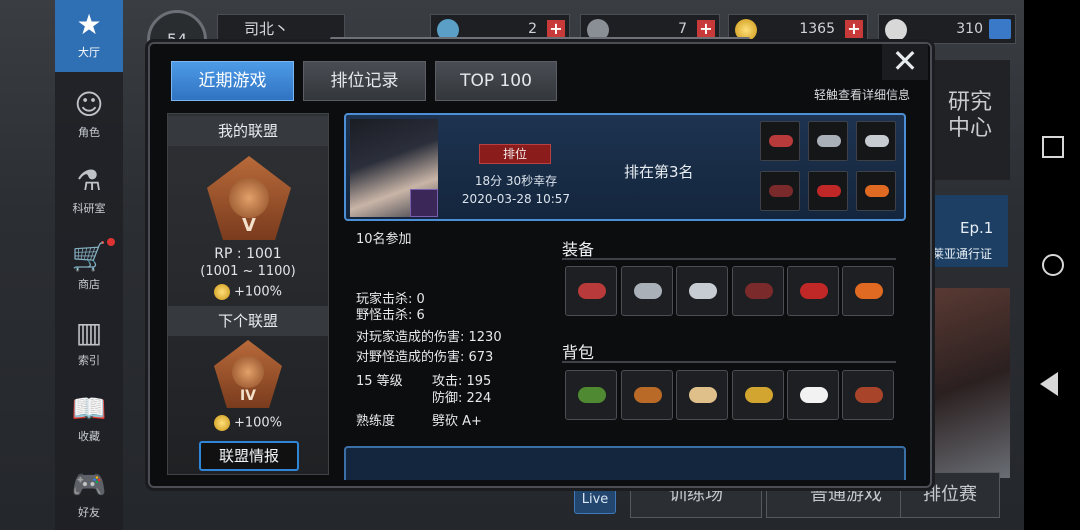 This screenshot has width=1080, height=530. What do you see at coordinates (625, 463) in the screenshot?
I see `next-match-card` at bounding box center [625, 463].